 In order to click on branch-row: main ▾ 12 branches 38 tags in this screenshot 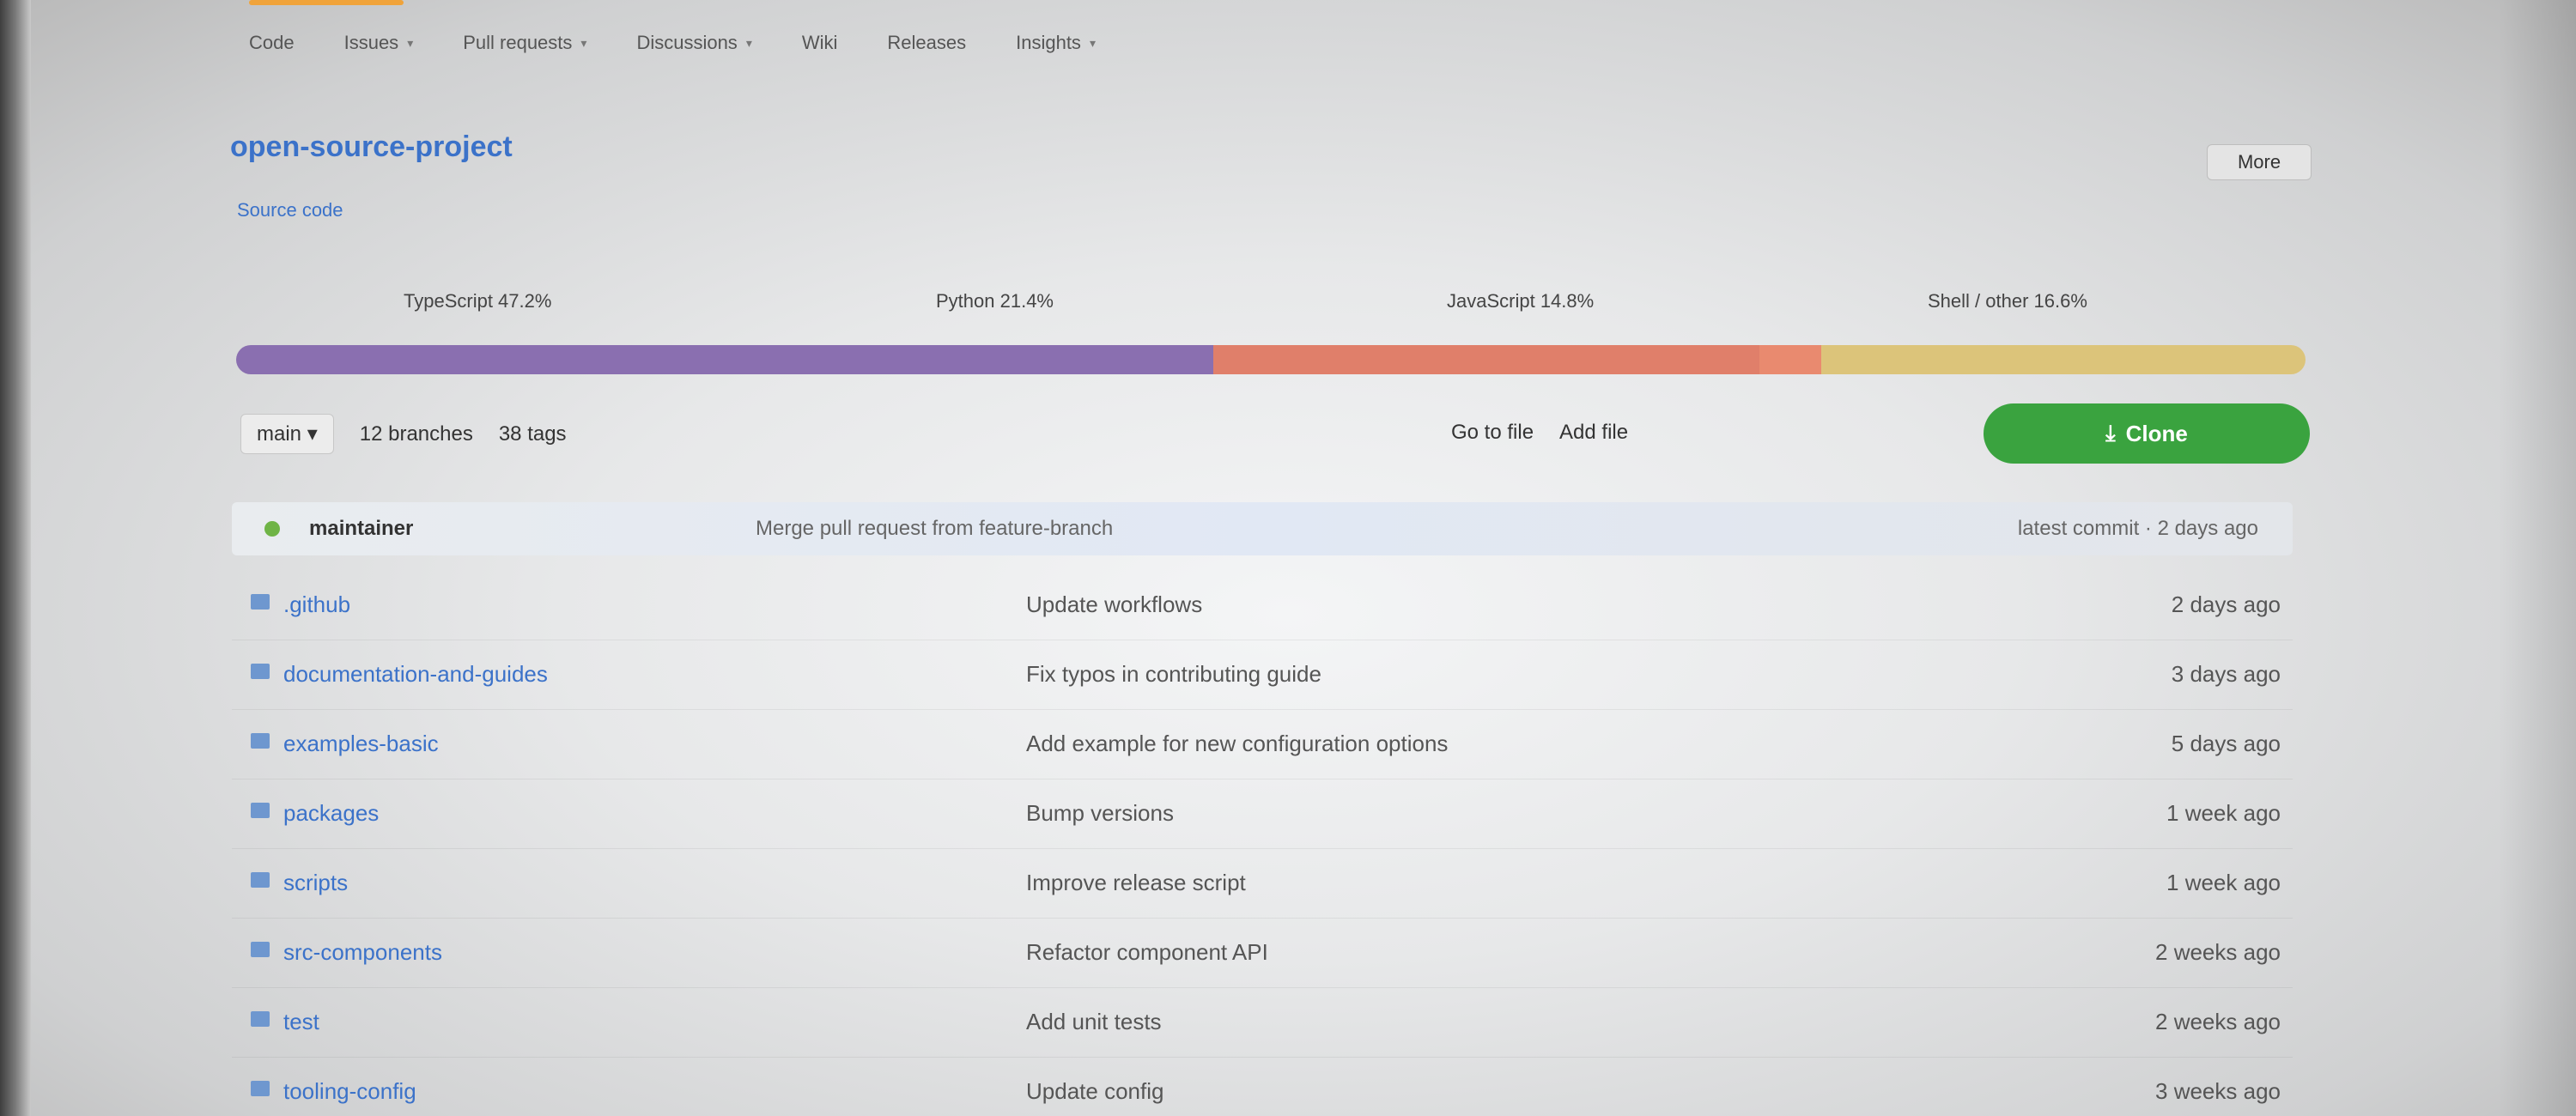, I will do `click(403, 434)`.